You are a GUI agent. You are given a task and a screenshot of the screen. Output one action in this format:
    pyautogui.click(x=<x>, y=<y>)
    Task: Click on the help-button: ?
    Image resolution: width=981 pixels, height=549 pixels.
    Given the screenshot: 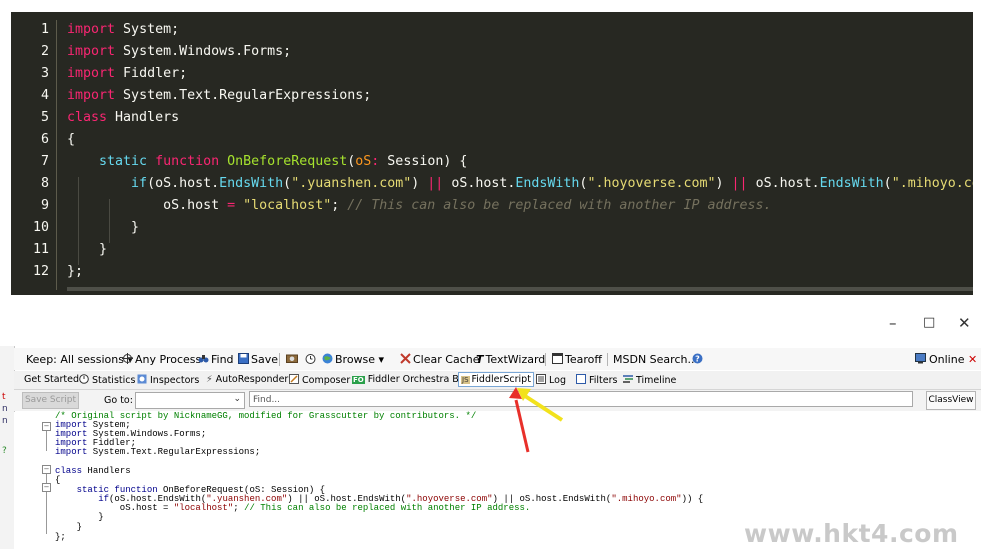 What is the action you would take?
    pyautogui.click(x=697, y=360)
    